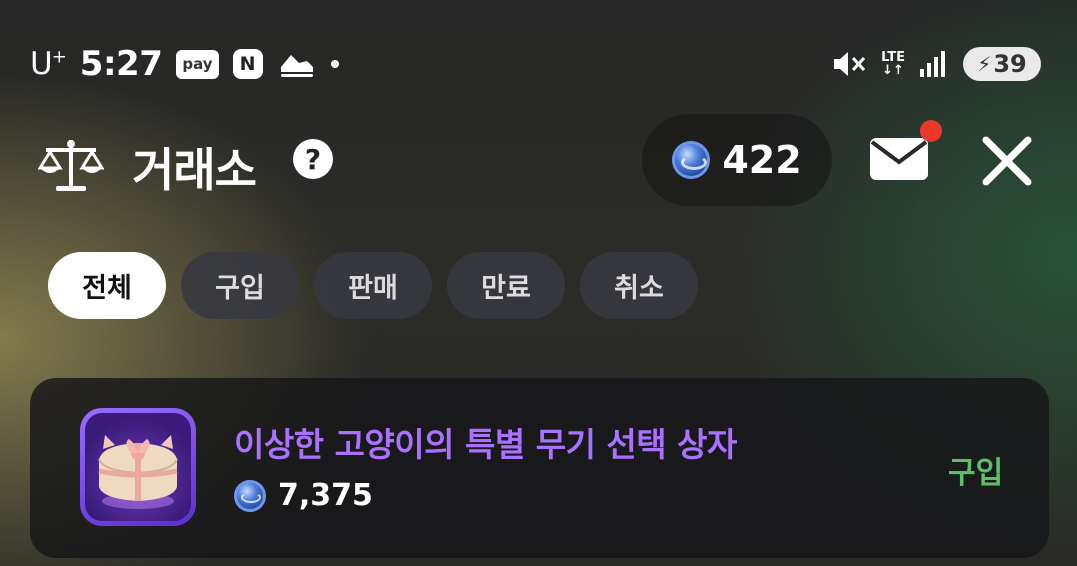  I want to click on shoe-icon, so click(296, 66).